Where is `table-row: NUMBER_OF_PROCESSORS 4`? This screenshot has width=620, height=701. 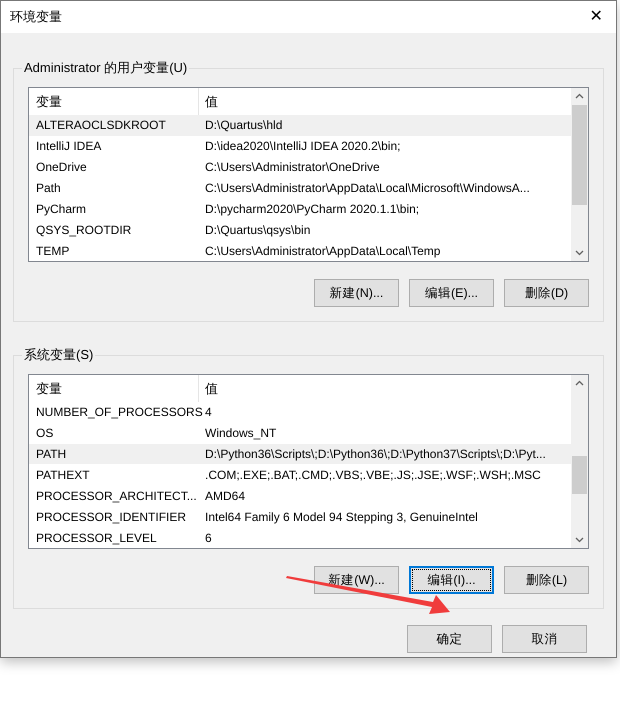
table-row: NUMBER_OF_PROCESSORS 4 is located at coordinates (300, 412).